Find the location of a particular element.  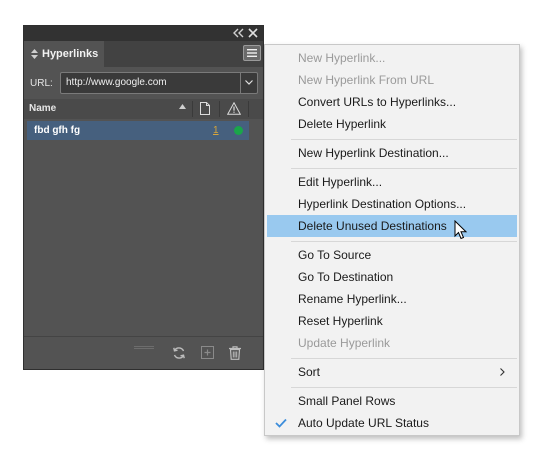

hyperlink-name: fbd gfh fg is located at coordinates (57, 130).